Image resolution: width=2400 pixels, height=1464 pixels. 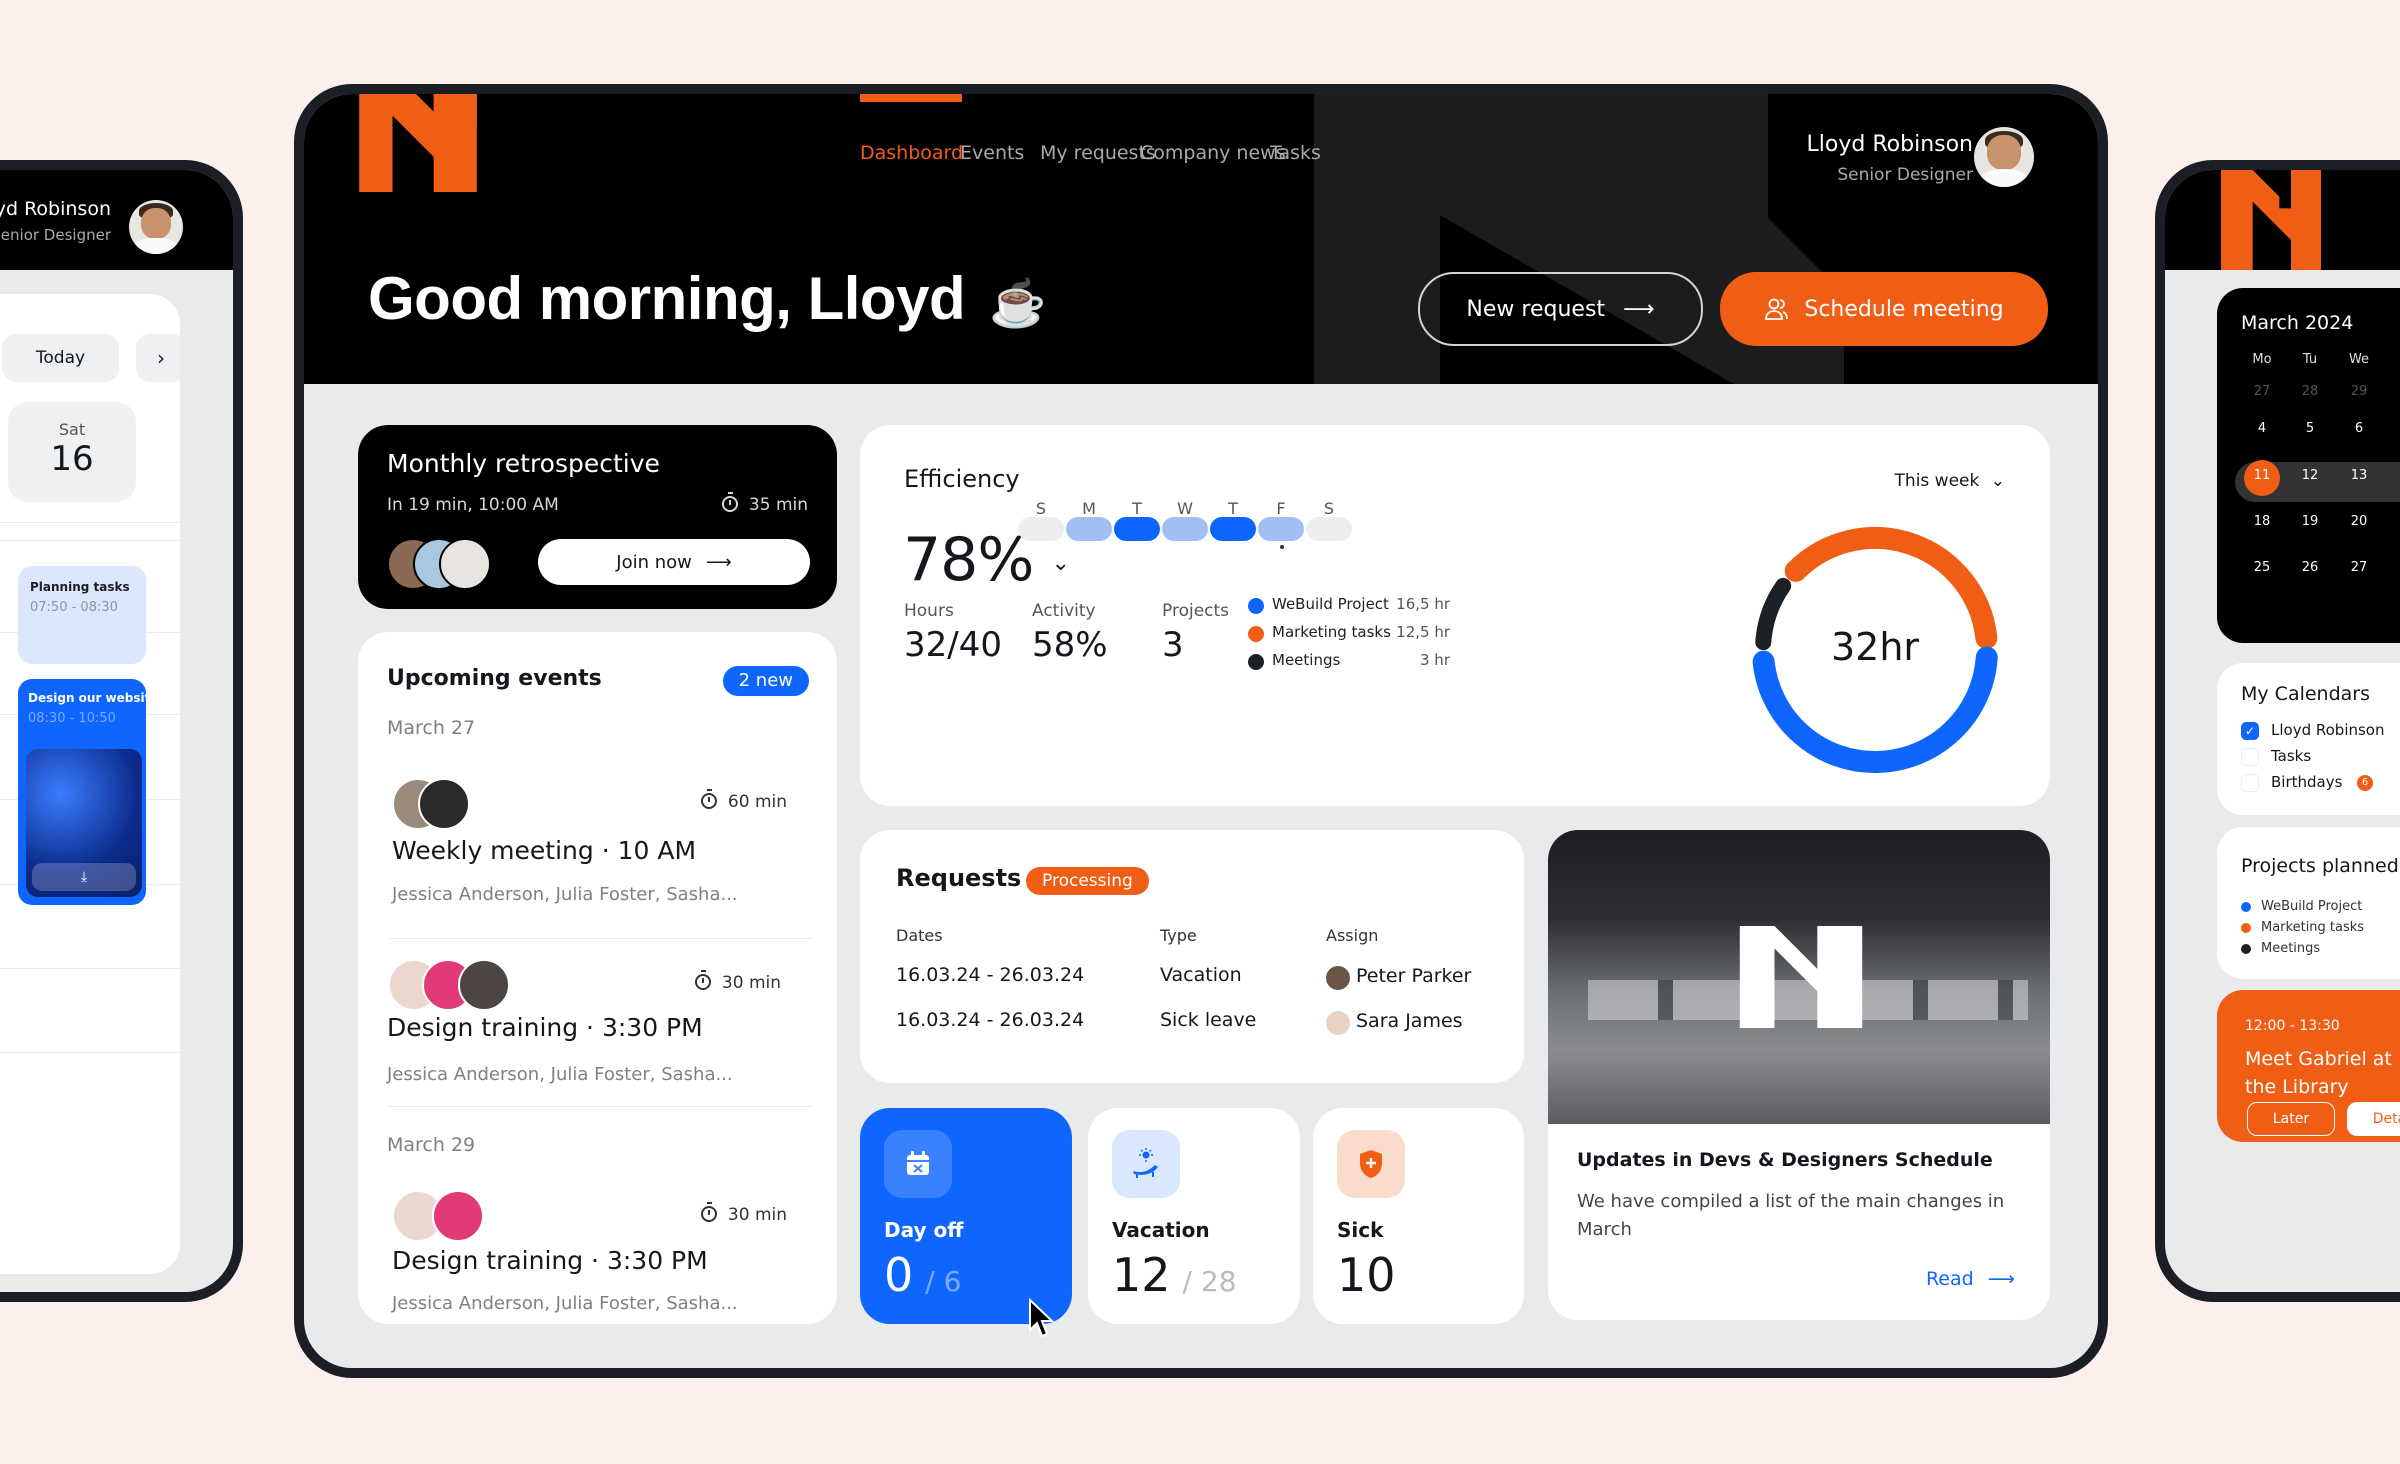 What do you see at coordinates (2310, 567) in the screenshot?
I see `calendar-day: 26` at bounding box center [2310, 567].